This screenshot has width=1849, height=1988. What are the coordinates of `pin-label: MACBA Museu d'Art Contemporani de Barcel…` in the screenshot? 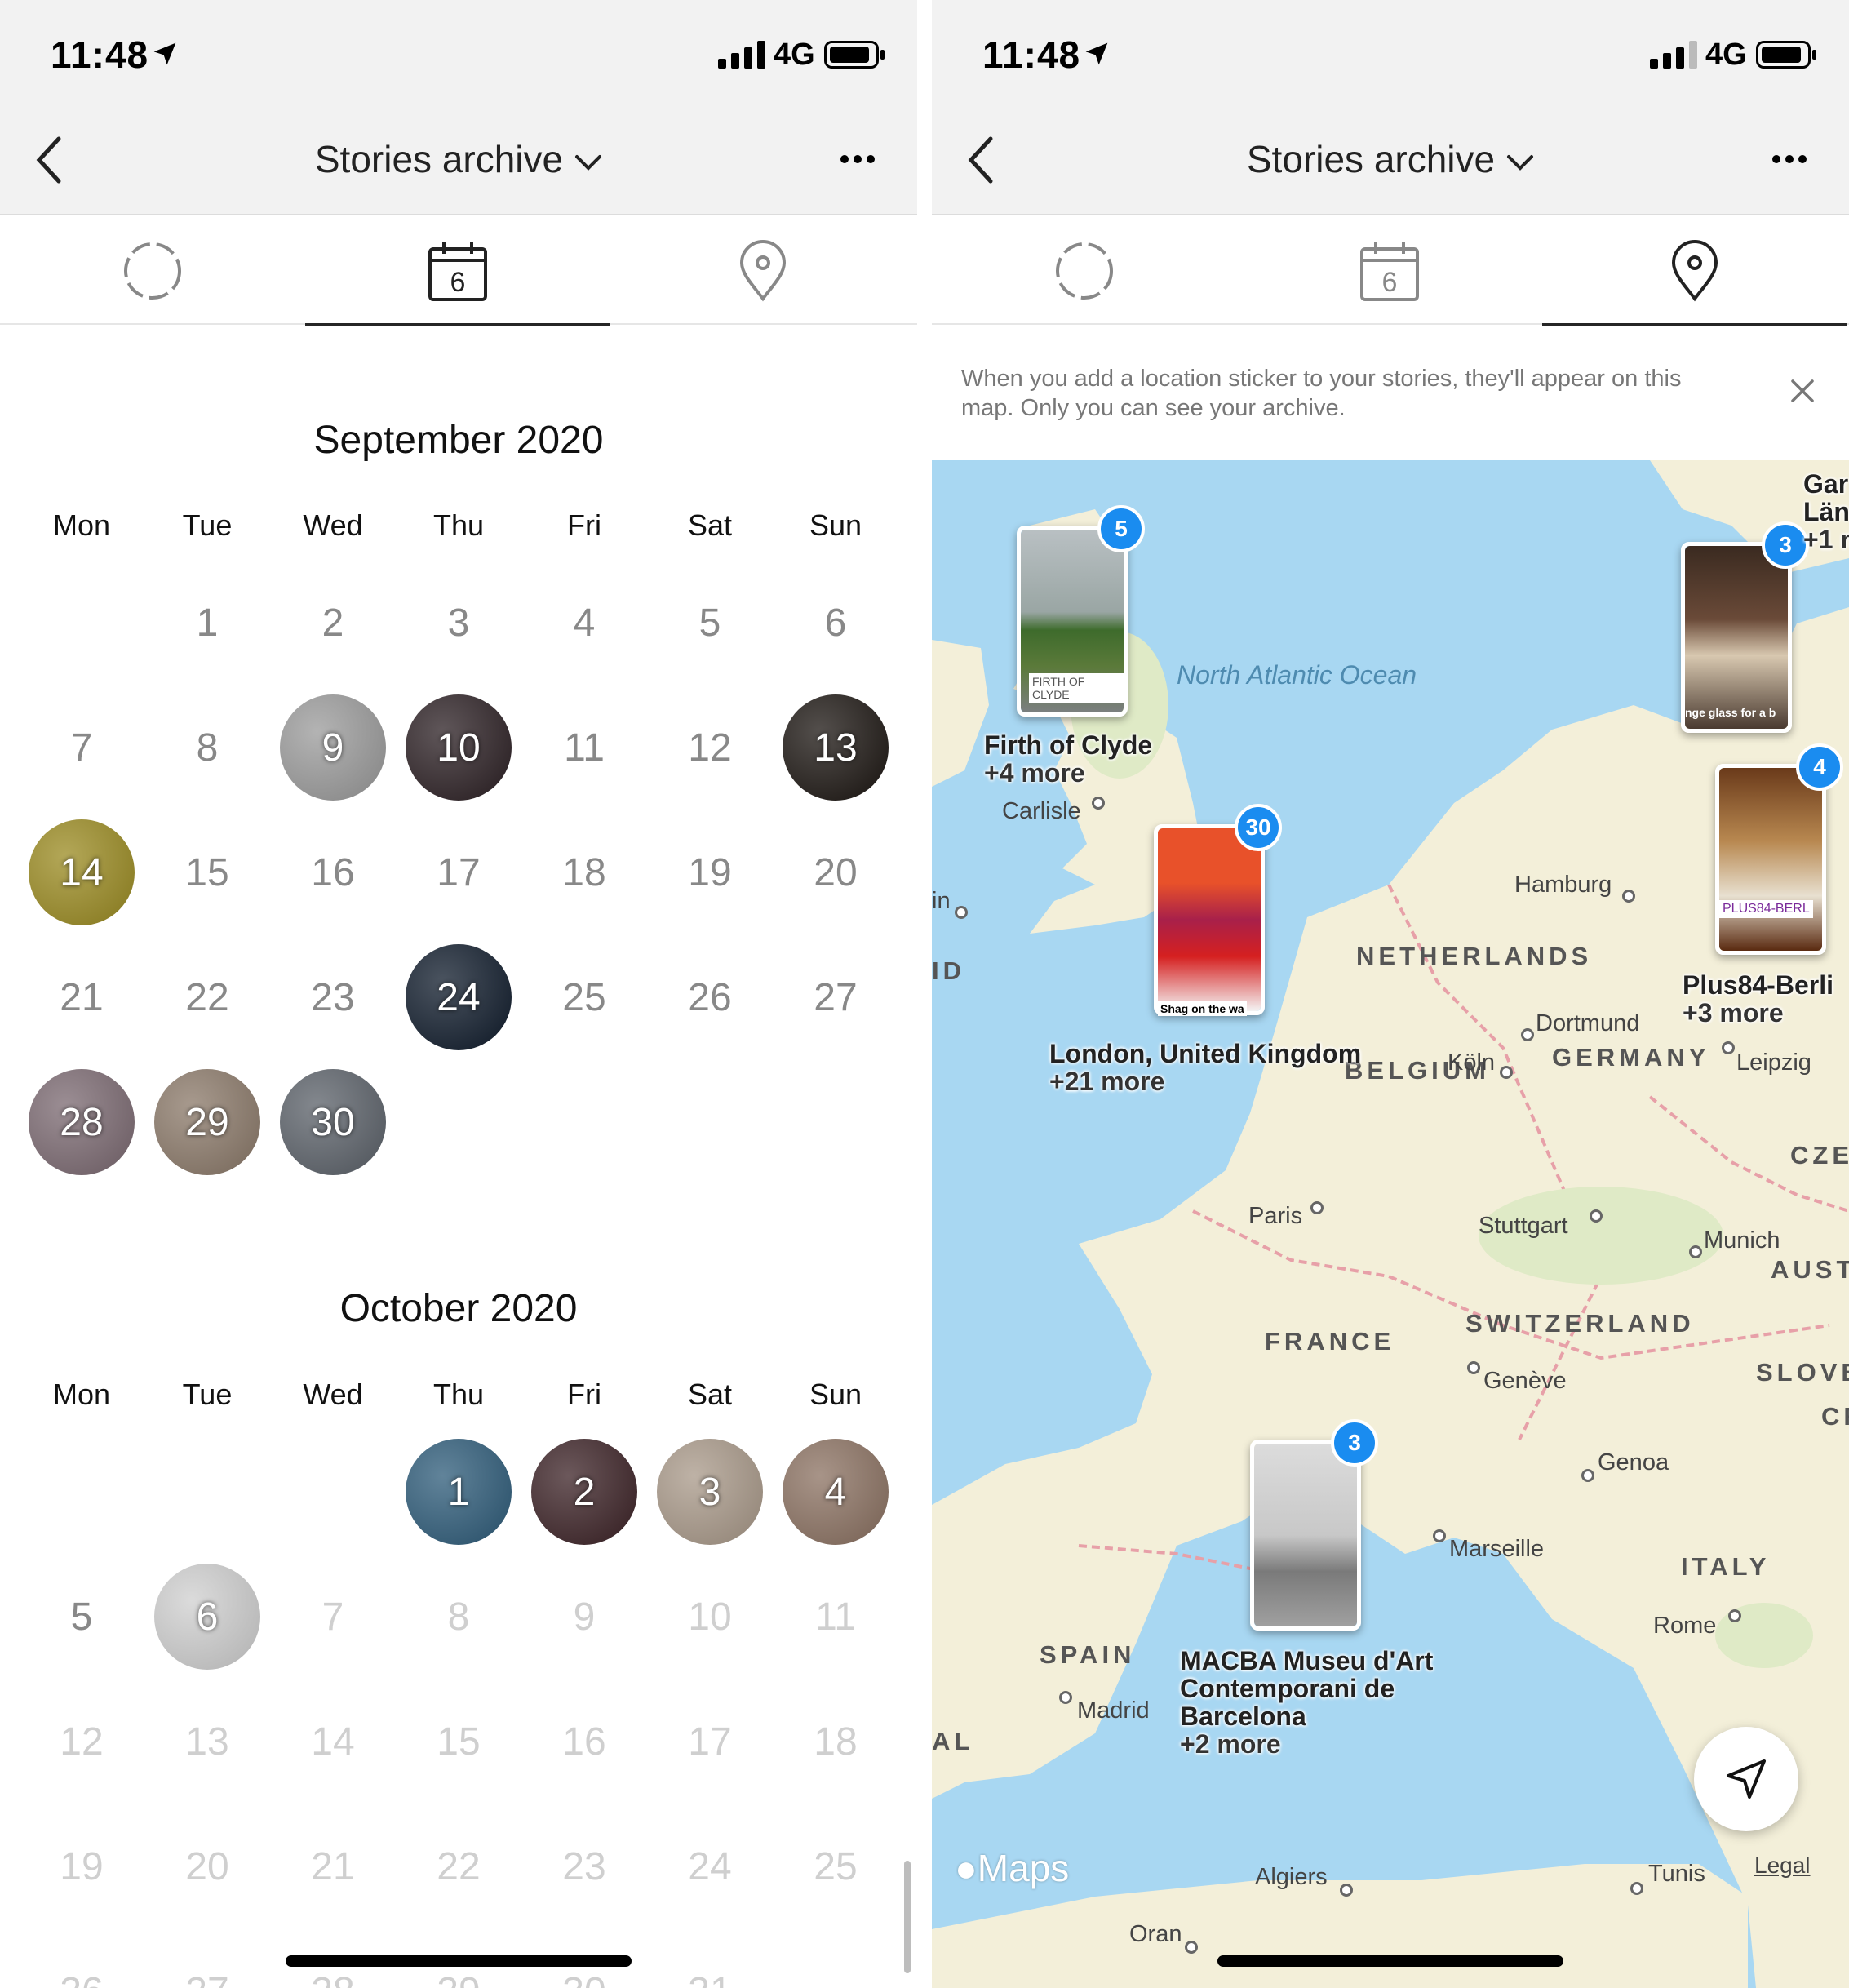 It's located at (1318, 1702).